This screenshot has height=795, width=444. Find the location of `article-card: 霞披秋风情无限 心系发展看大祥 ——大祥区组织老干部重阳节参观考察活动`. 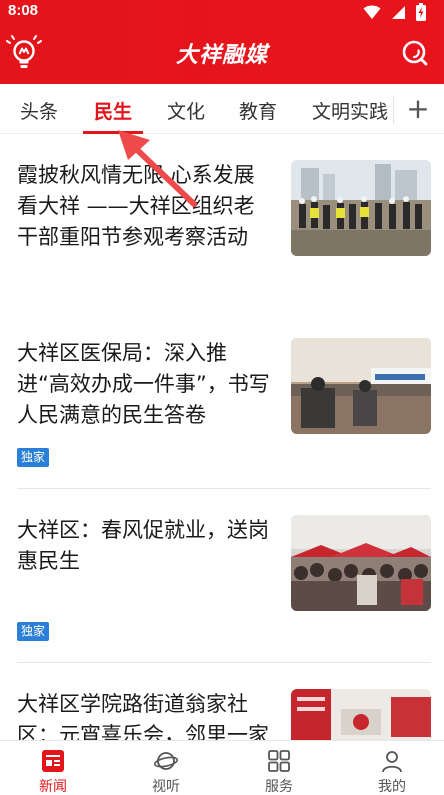

article-card: 霞披秋风情无限 心系发展看大祥 ——大祥区组织老干部重阳节参观考察活动 is located at coordinates (224, 208).